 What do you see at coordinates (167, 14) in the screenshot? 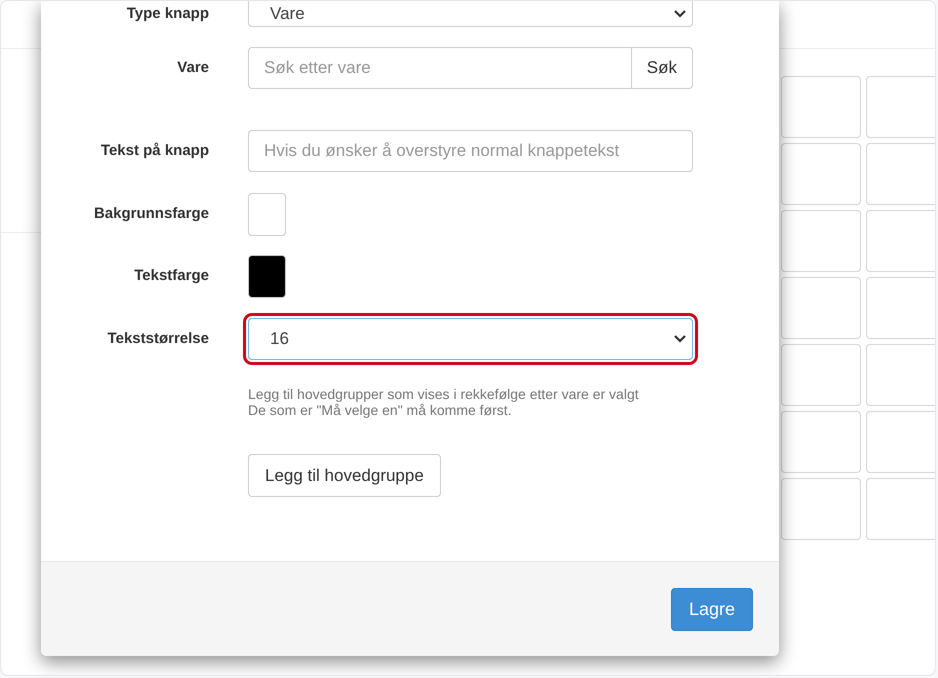
I see `field-label: Type knapp` at bounding box center [167, 14].